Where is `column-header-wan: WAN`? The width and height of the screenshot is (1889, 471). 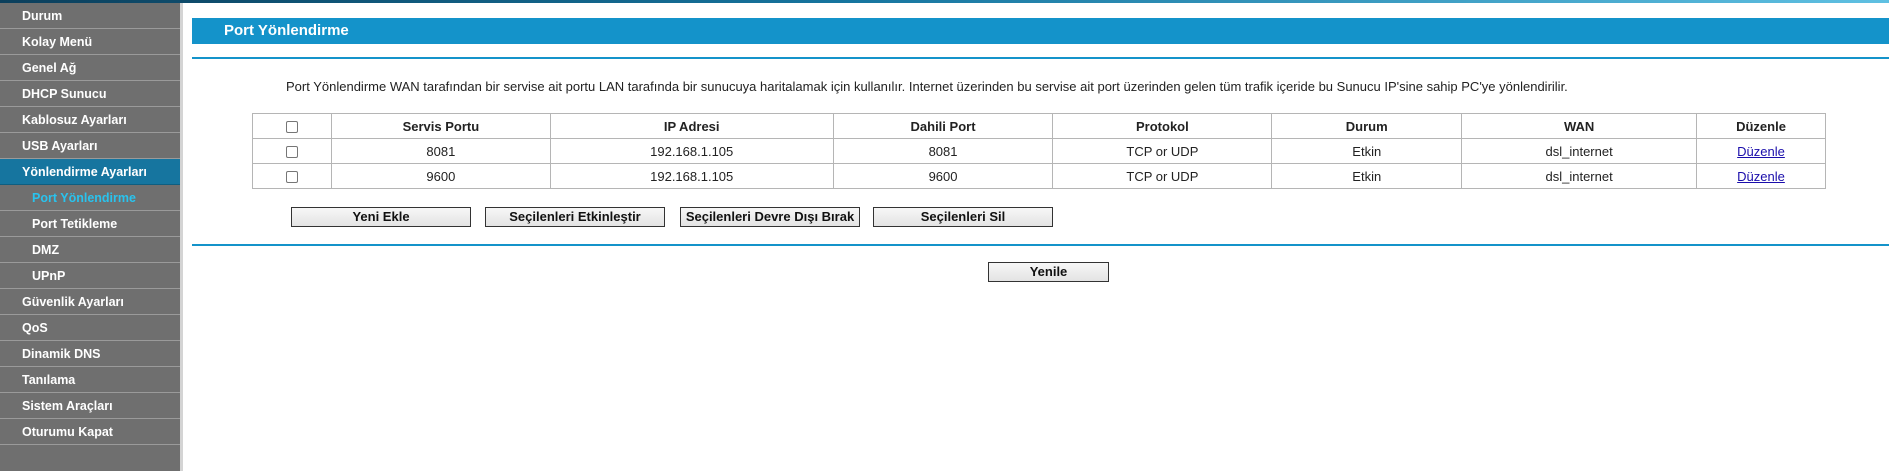
column-header-wan: WAN is located at coordinates (1579, 126).